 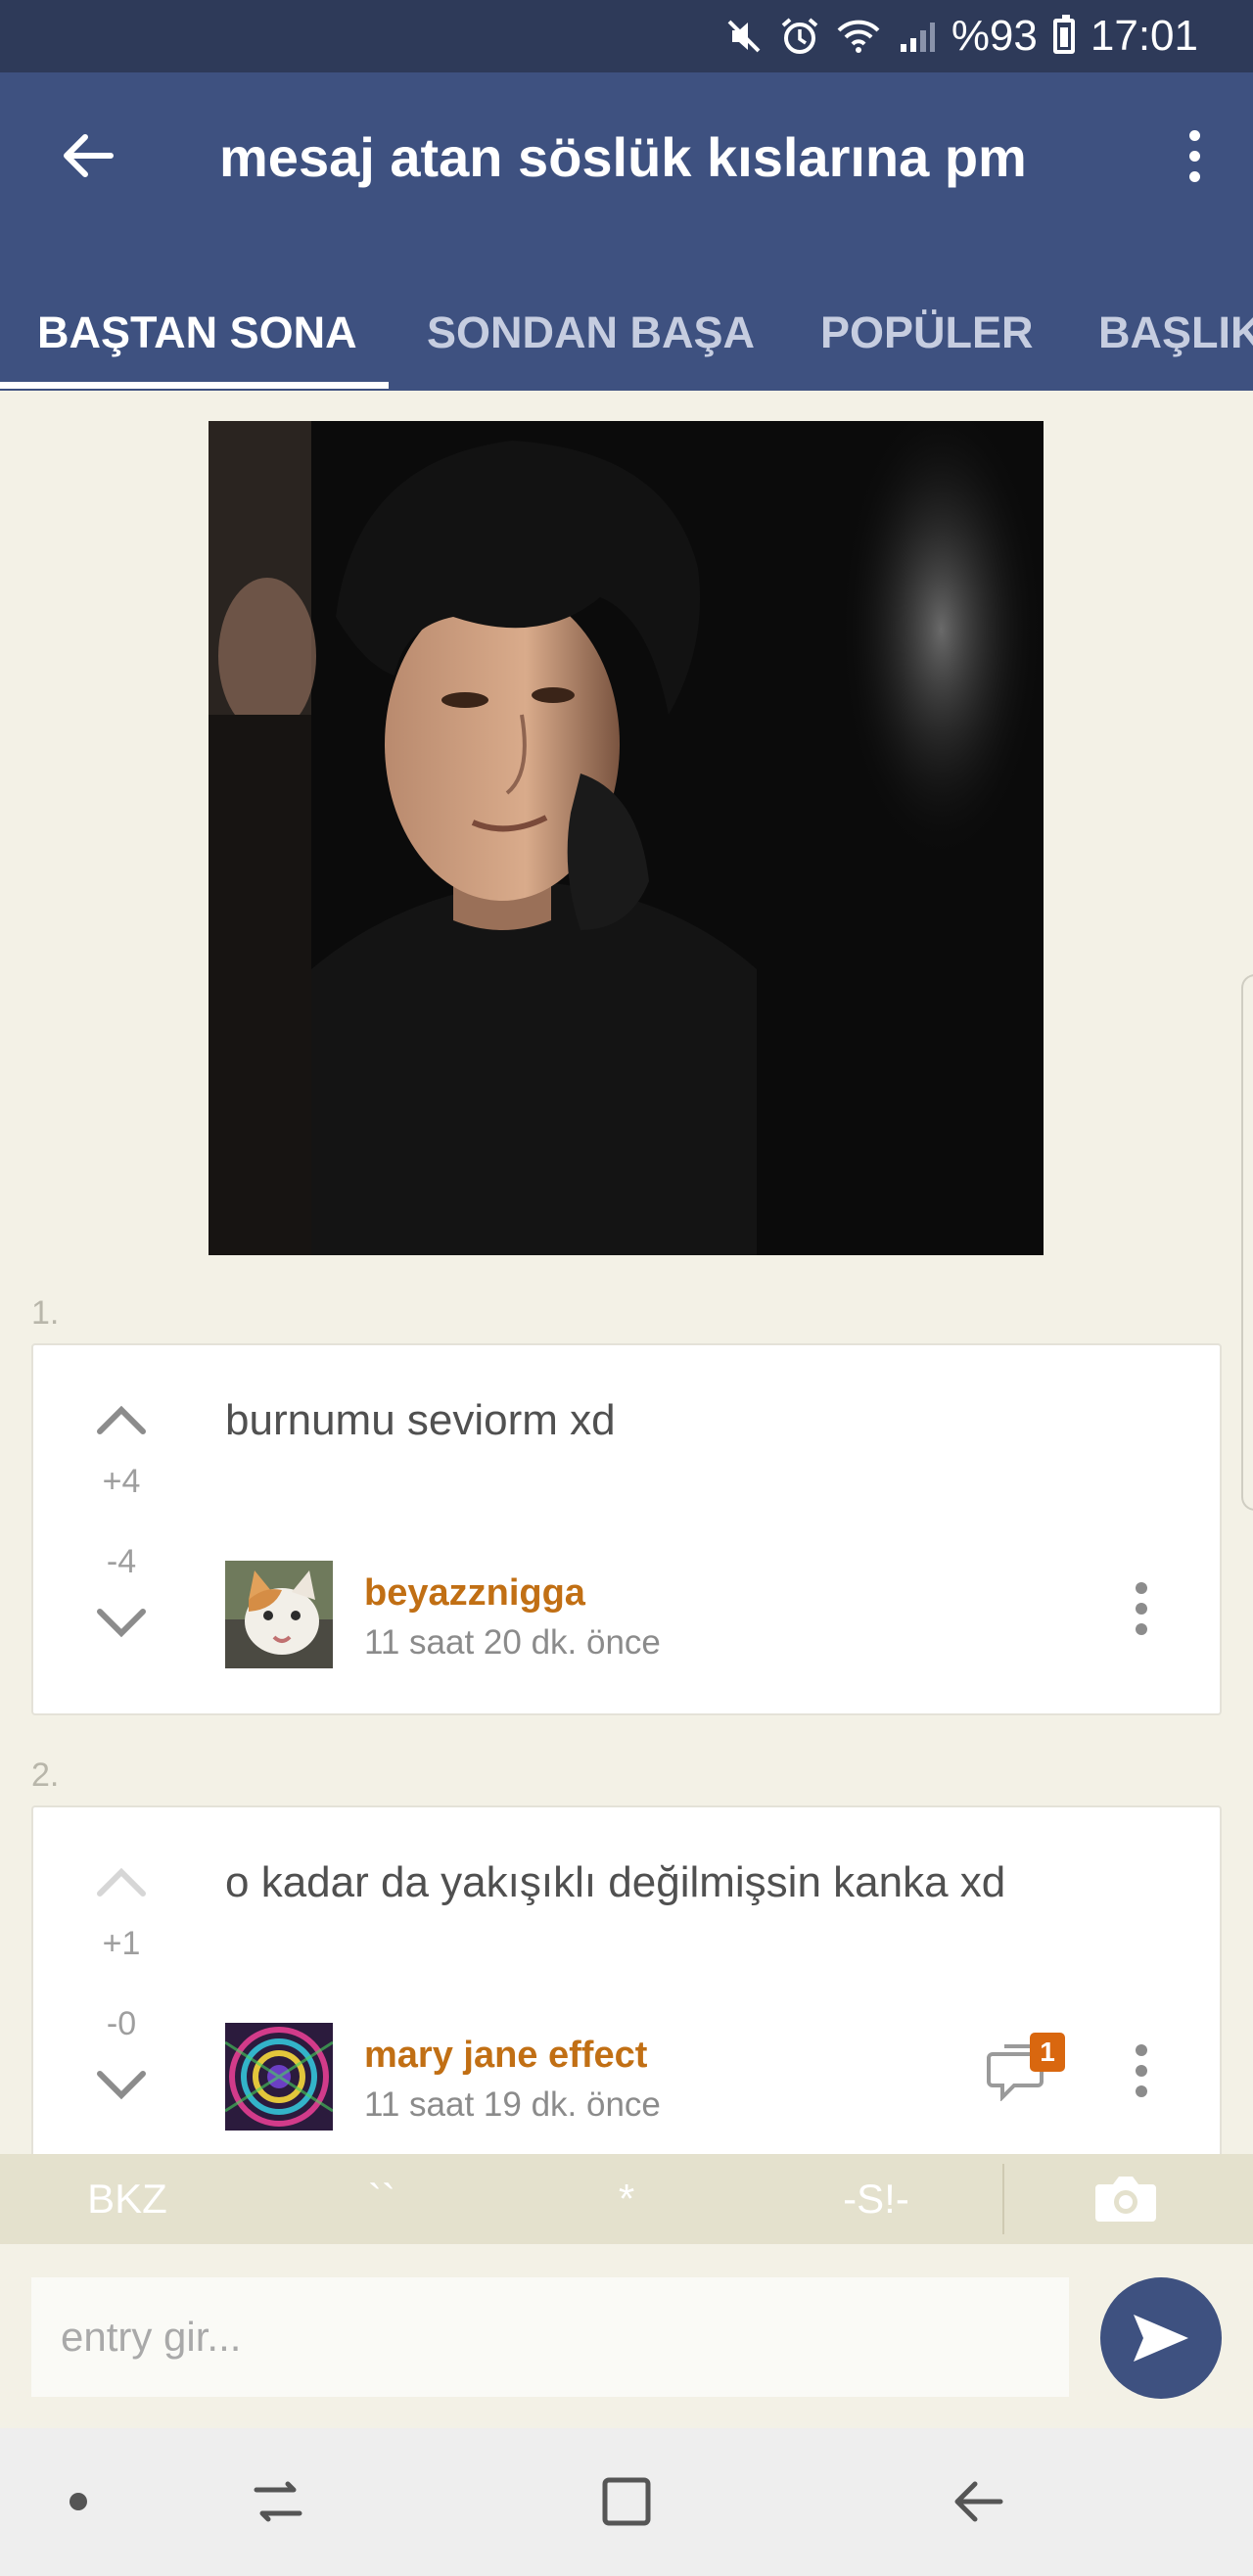 What do you see at coordinates (45, 1313) in the screenshot?
I see `entry-number: 1.` at bounding box center [45, 1313].